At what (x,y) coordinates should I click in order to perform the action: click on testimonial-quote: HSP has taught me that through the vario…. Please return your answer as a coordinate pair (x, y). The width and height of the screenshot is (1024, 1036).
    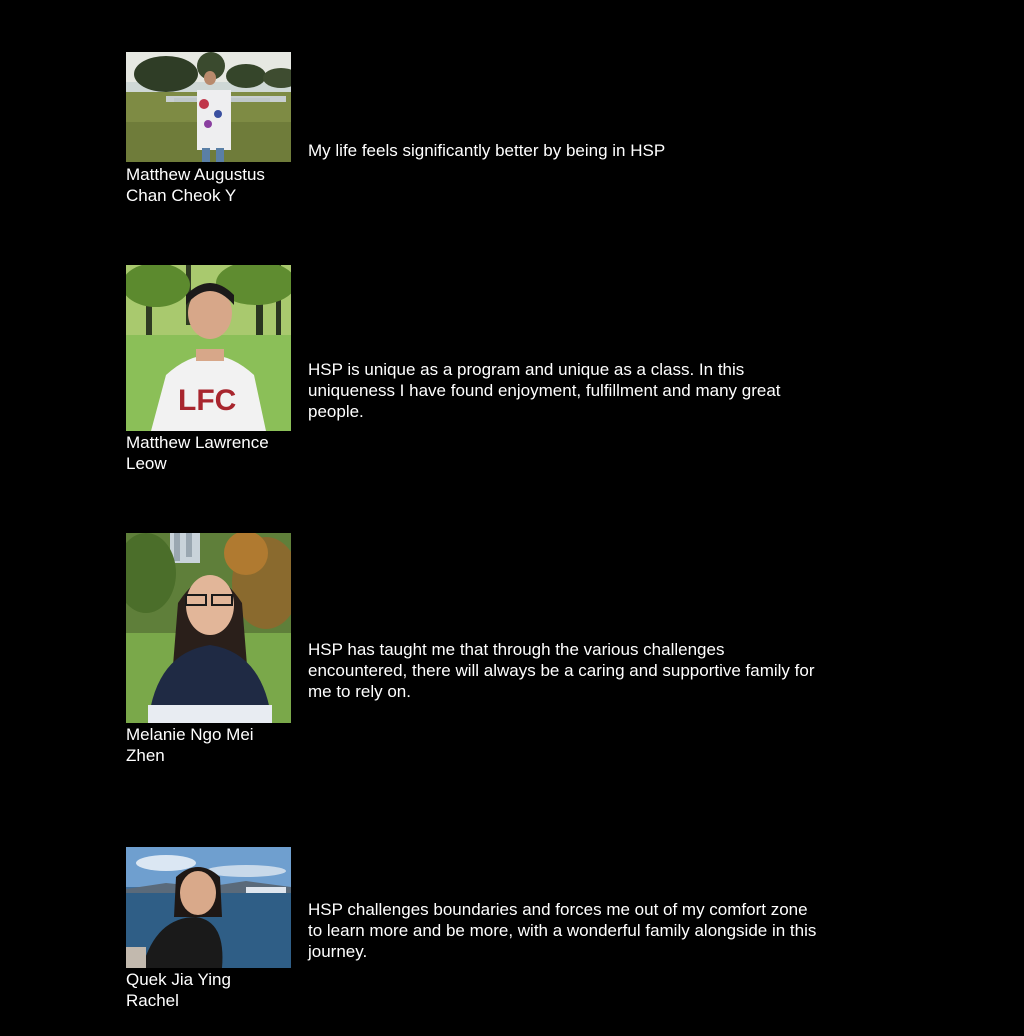
    Looking at the image, I should click on (561, 670).